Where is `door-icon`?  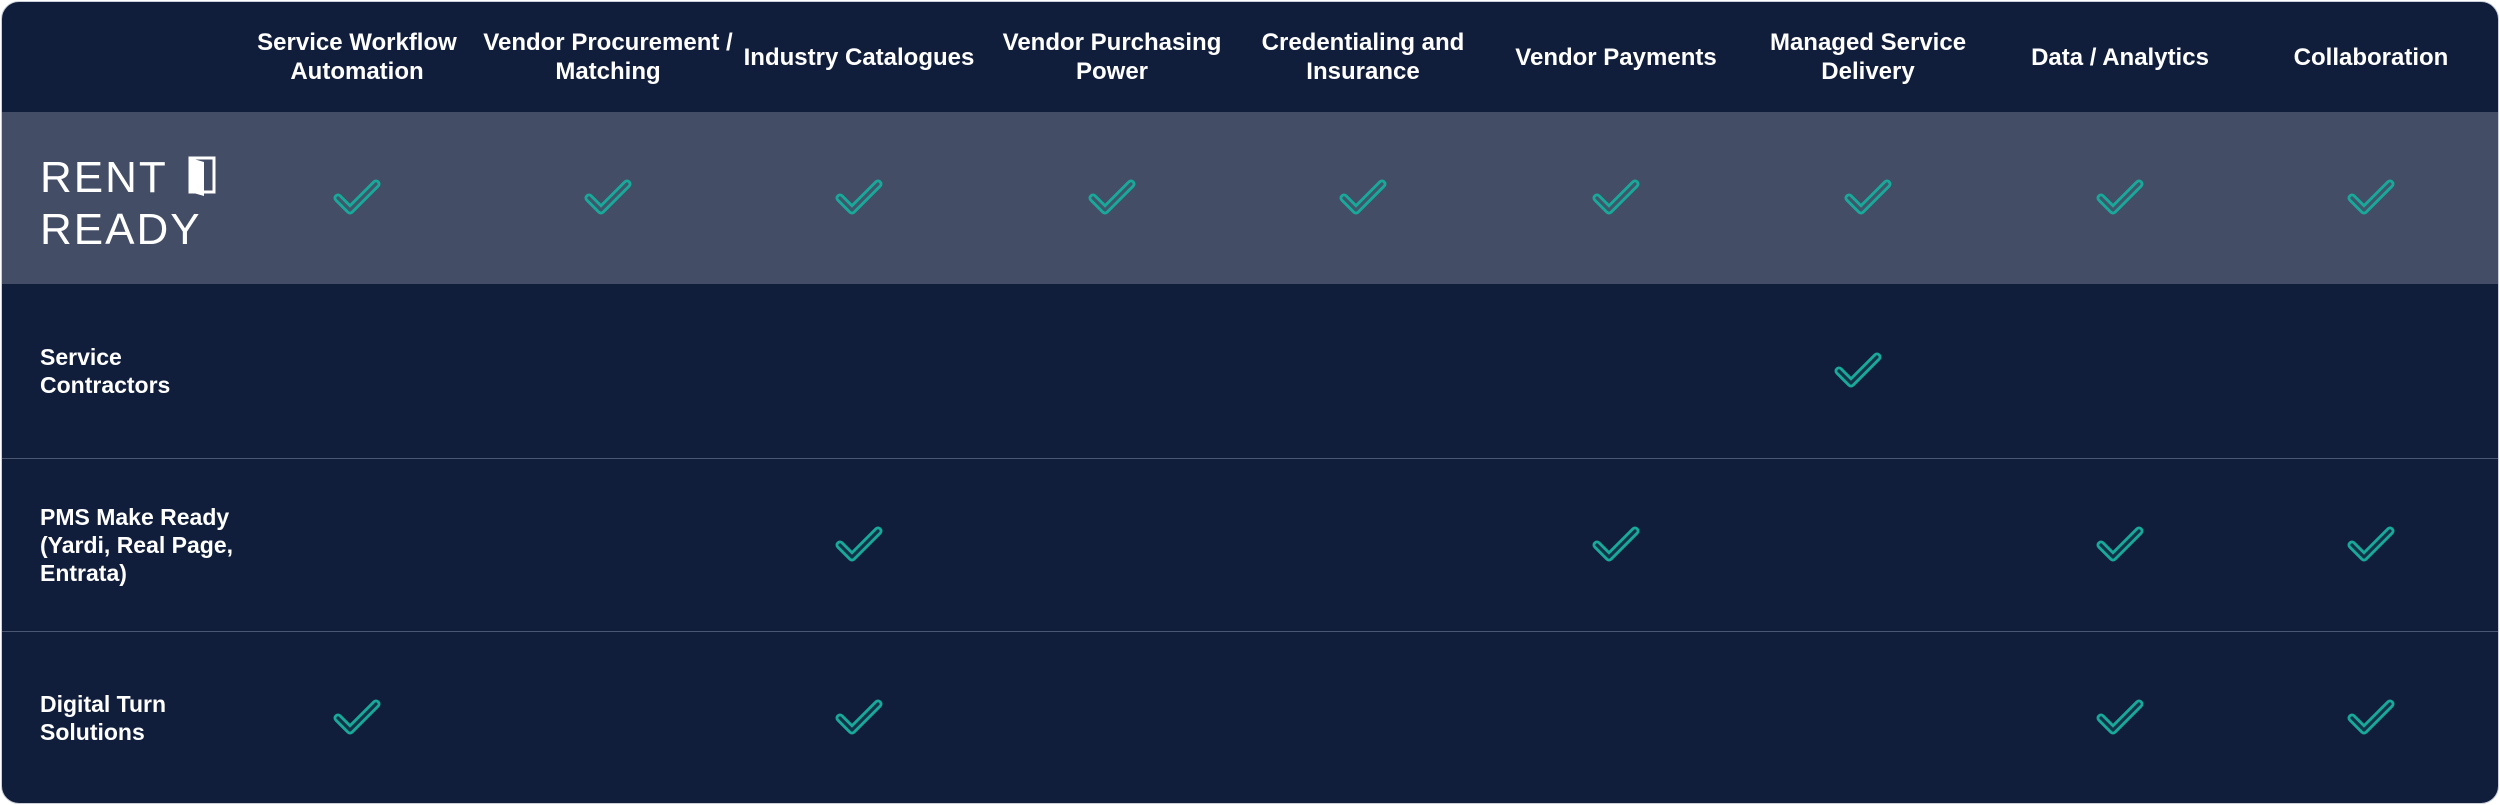 door-icon is located at coordinates (202, 176).